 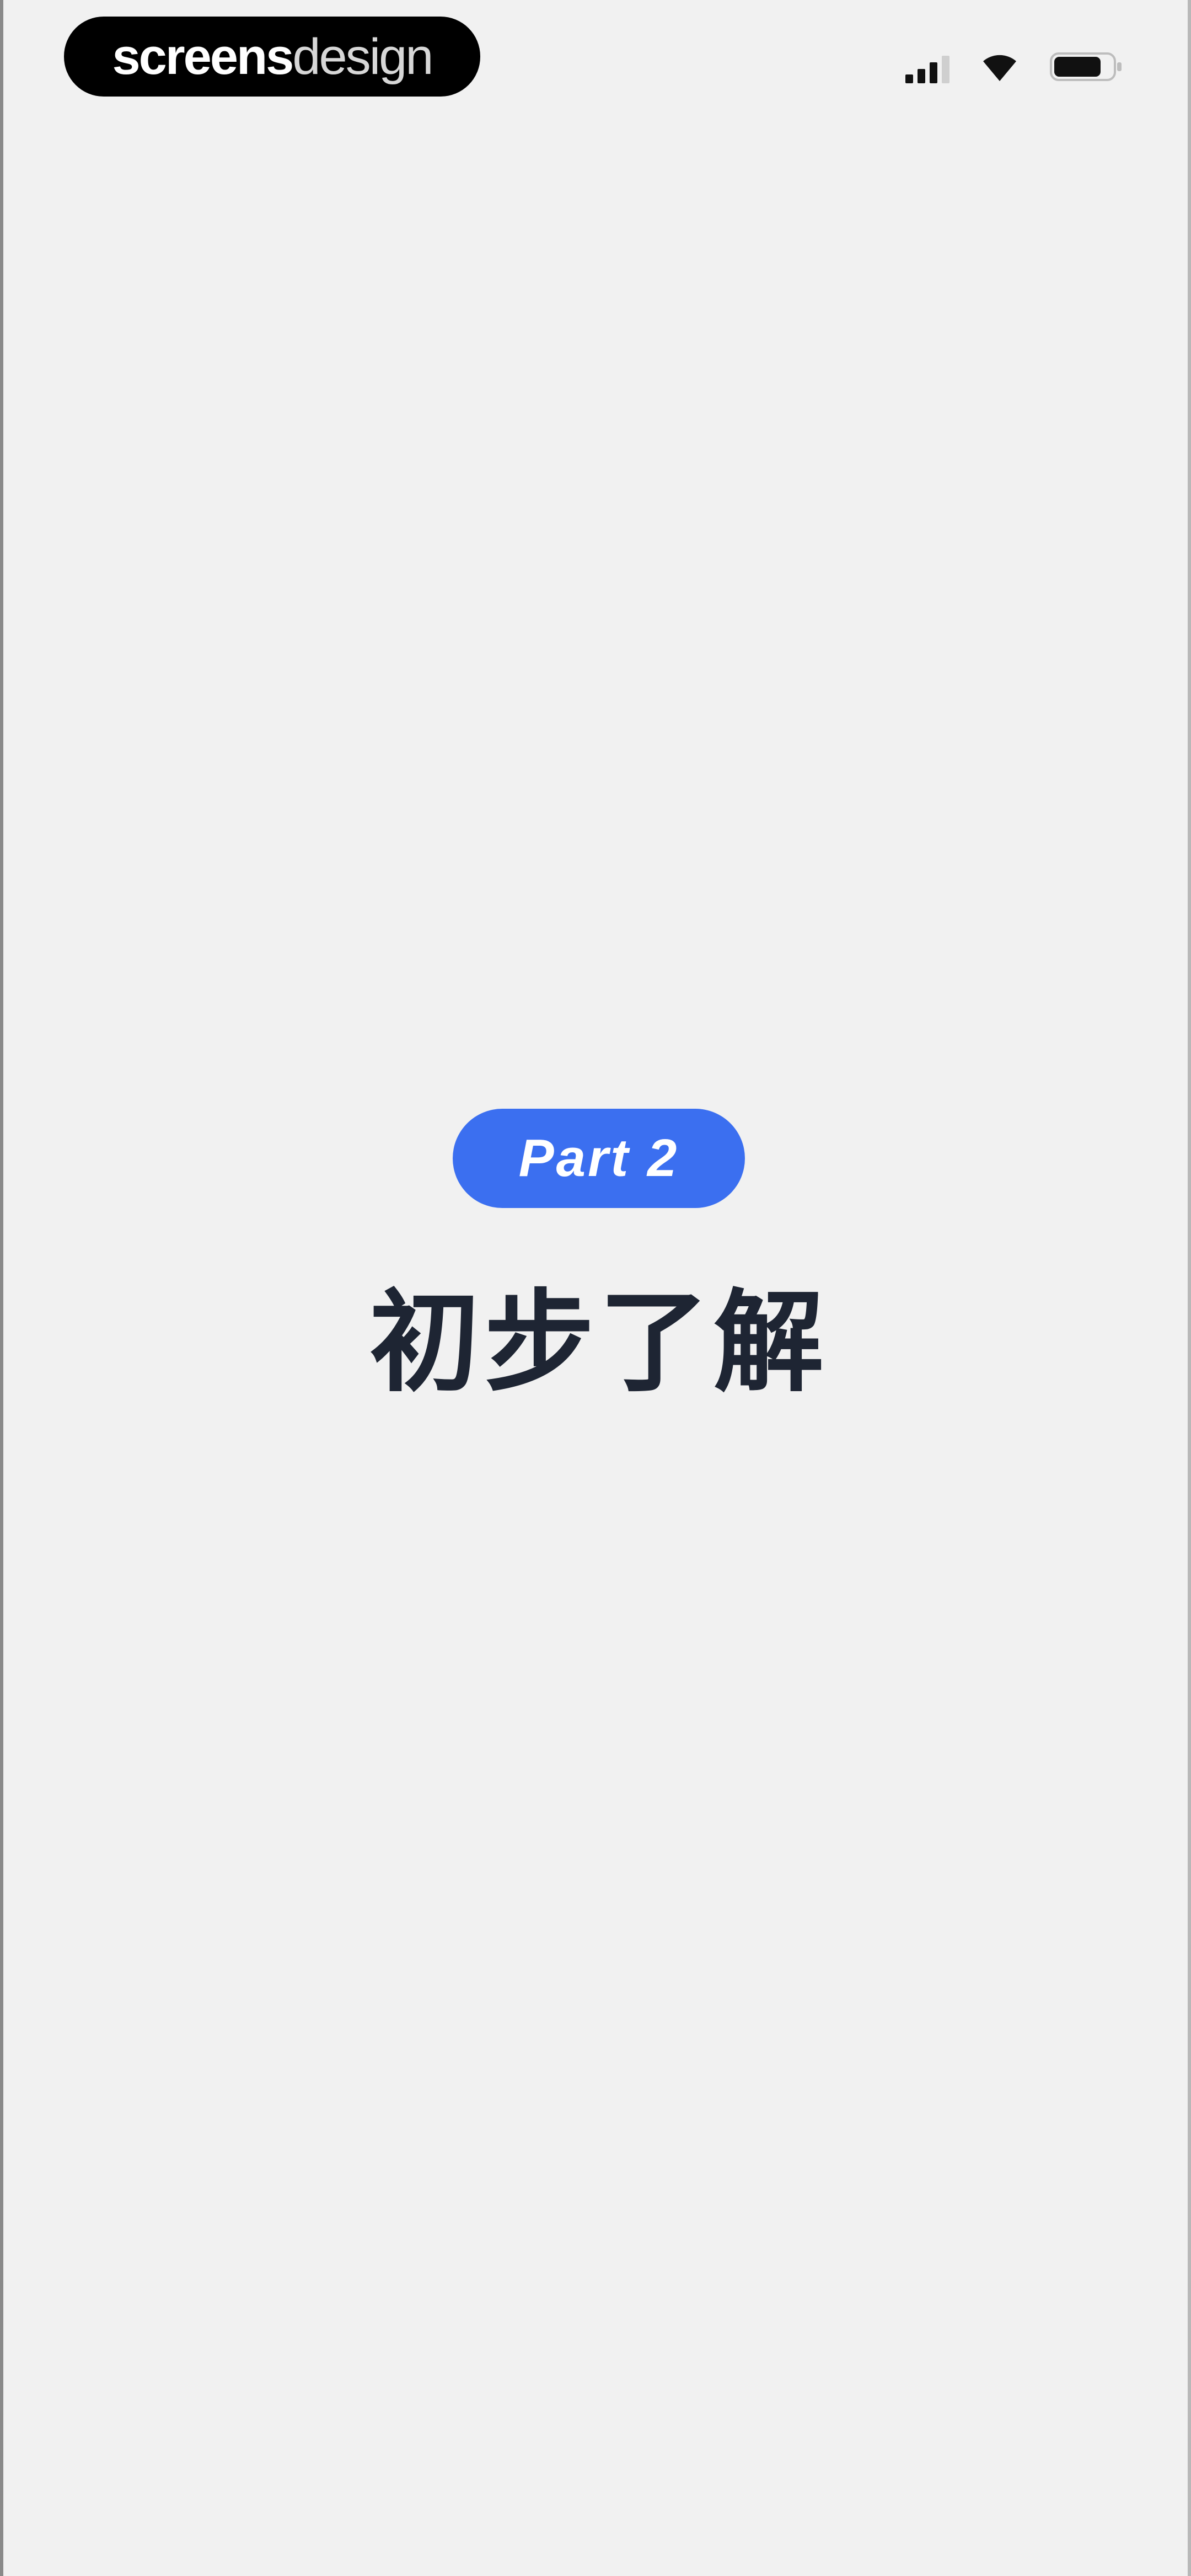 I want to click on status-bar: screensdesign, so click(x=597, y=58).